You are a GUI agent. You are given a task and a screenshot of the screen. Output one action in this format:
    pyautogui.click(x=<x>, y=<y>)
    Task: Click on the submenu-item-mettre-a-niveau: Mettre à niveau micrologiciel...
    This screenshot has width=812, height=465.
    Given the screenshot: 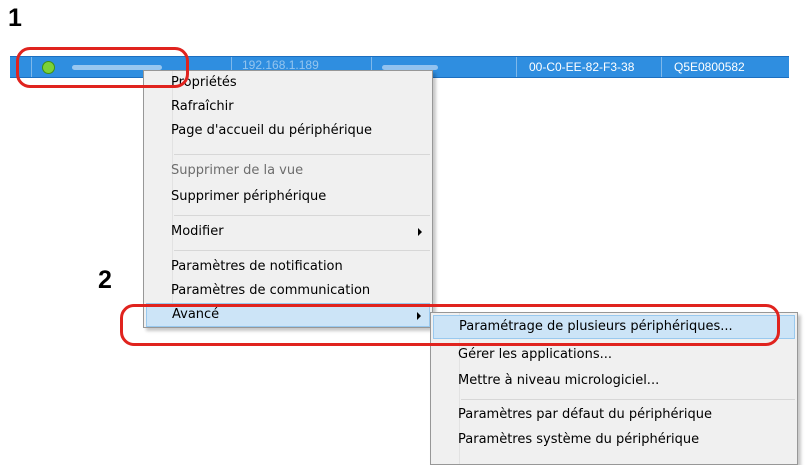 What is the action you would take?
    pyautogui.click(x=614, y=381)
    